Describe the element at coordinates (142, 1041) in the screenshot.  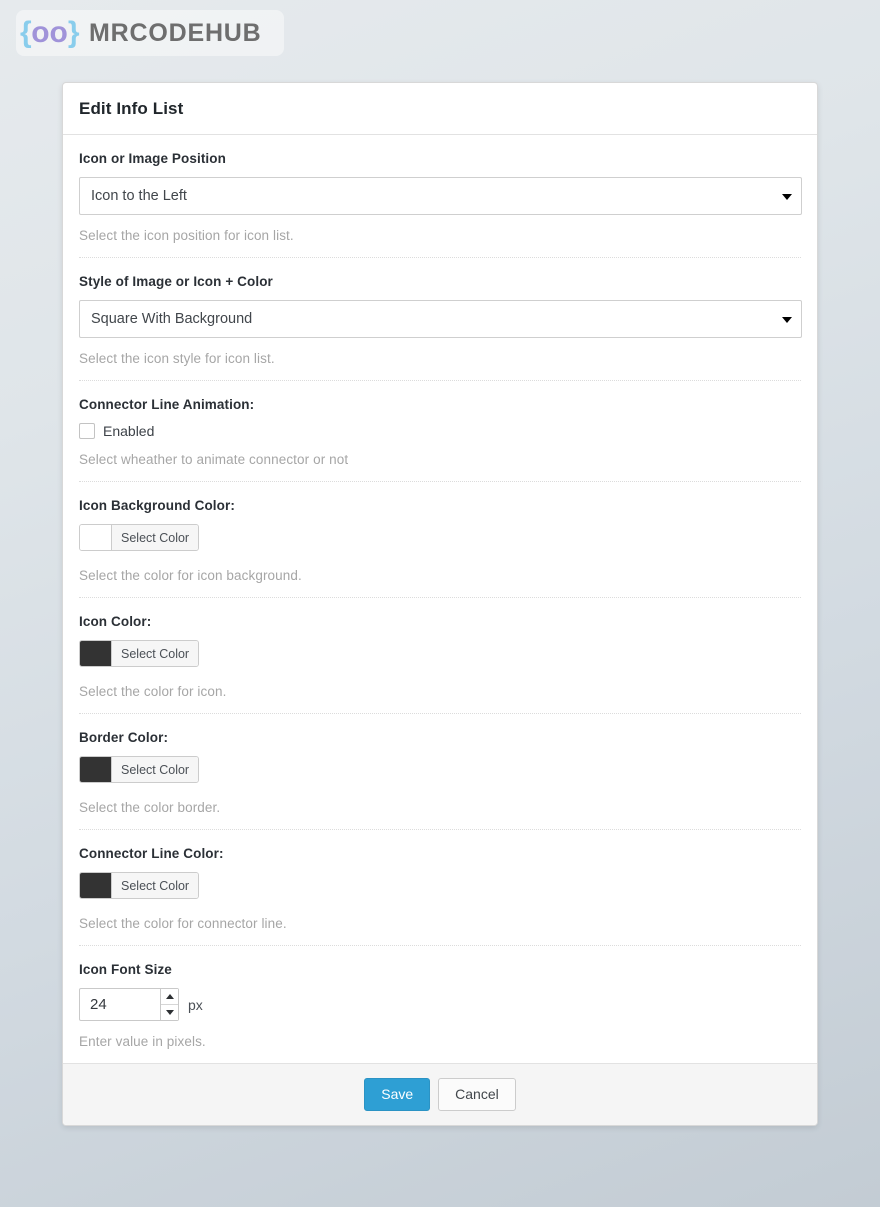
I see `field-help: Enter value in pixels.` at that location.